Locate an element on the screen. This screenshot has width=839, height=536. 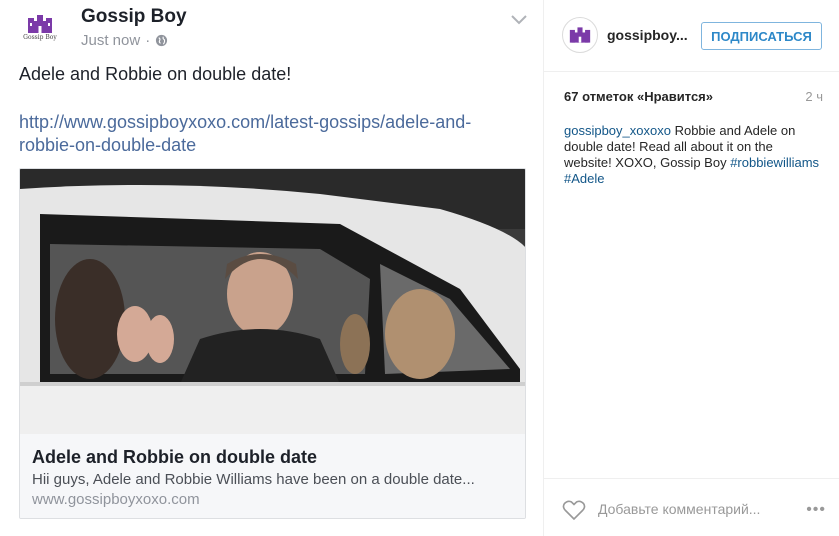
chevron-down-icon is located at coordinates (519, 20).